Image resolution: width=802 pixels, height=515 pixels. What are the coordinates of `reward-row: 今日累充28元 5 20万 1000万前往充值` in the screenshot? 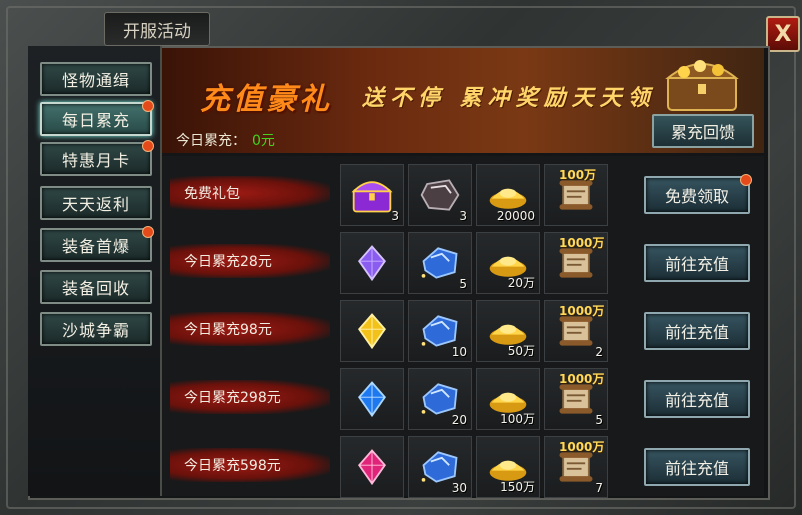 It's located at (463, 261).